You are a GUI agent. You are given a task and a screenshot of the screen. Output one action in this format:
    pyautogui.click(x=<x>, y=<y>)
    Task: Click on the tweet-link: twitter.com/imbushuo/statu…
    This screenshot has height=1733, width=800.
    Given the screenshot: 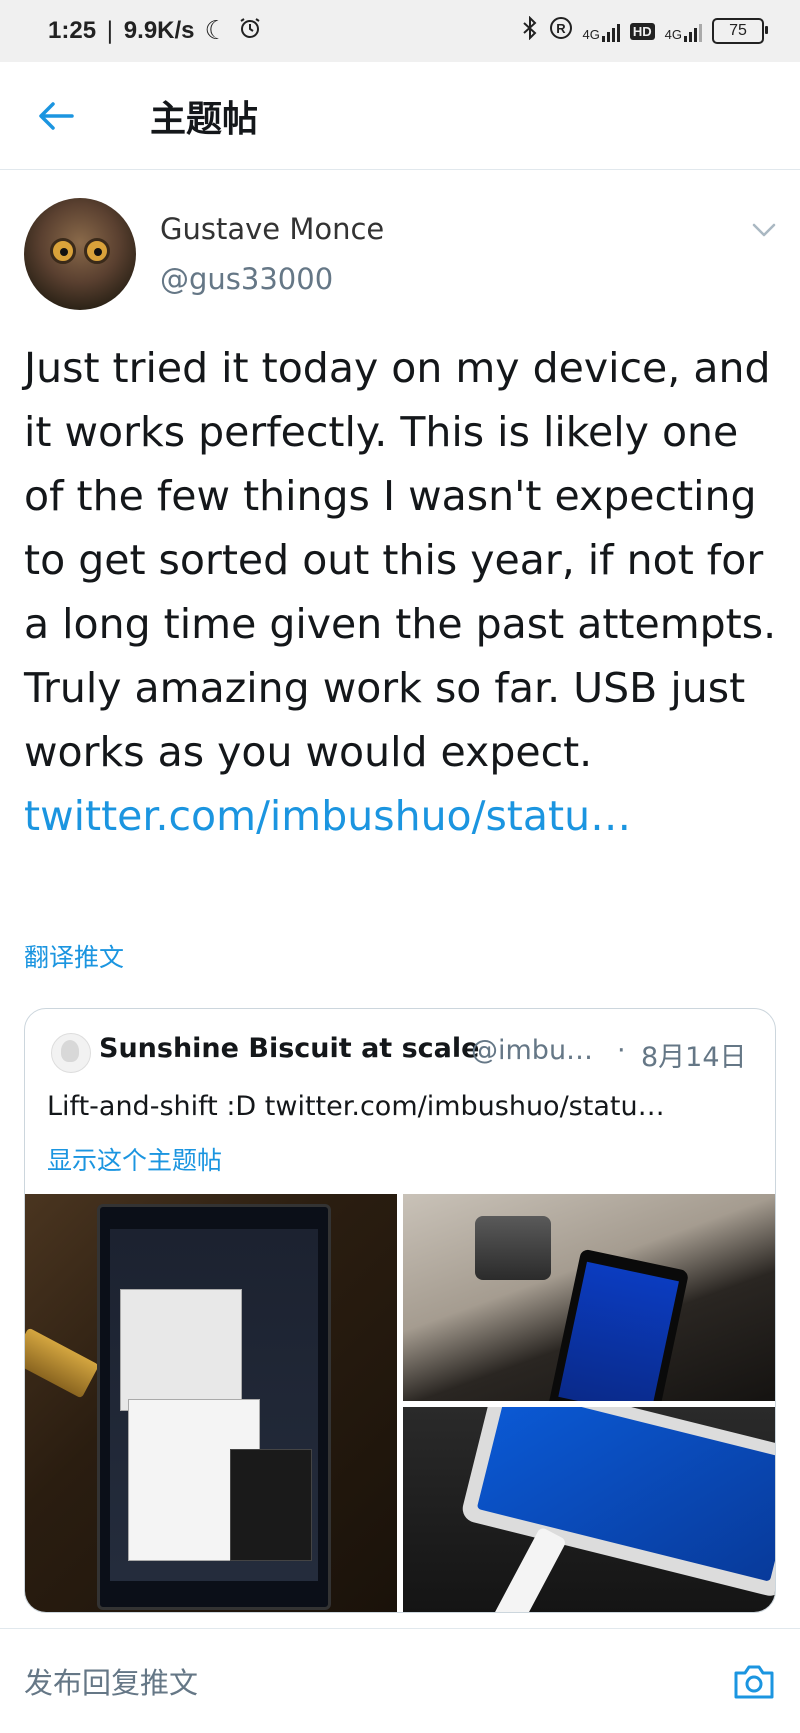 What is the action you would take?
    pyautogui.click(x=327, y=816)
    